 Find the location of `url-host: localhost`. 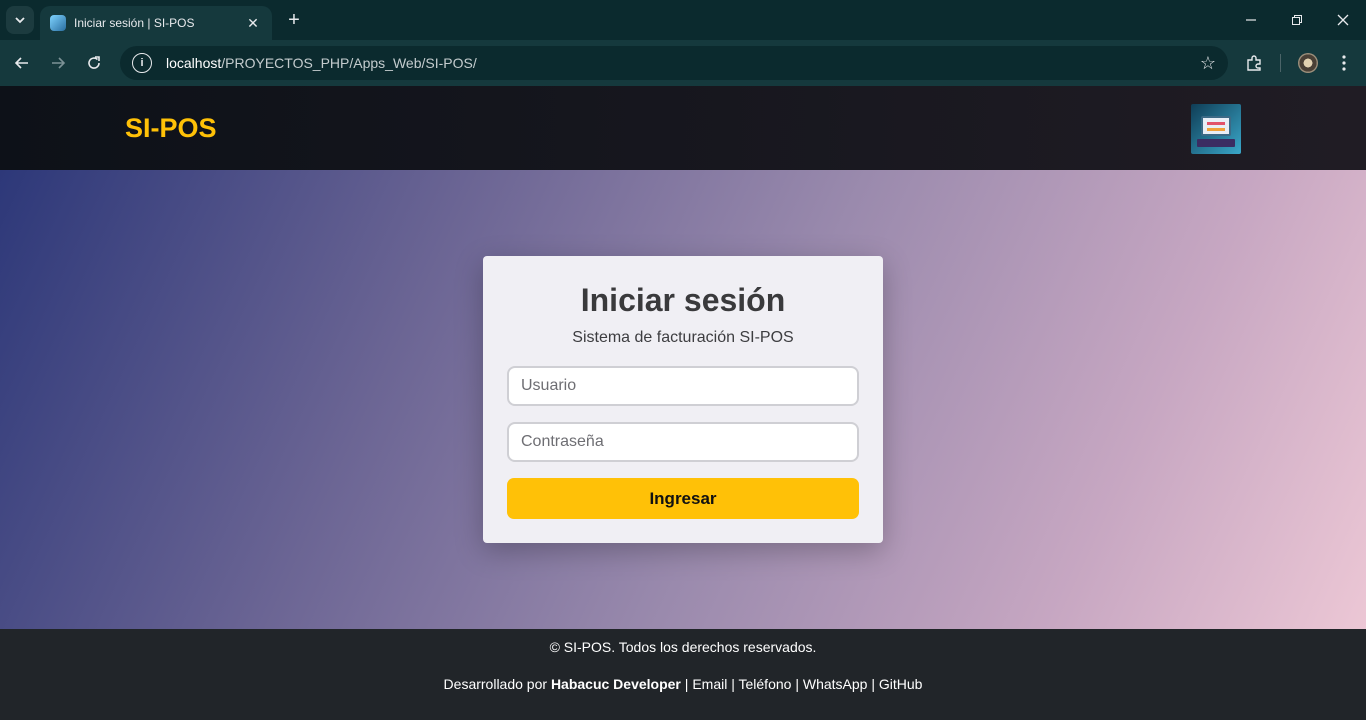

url-host: localhost is located at coordinates (194, 63).